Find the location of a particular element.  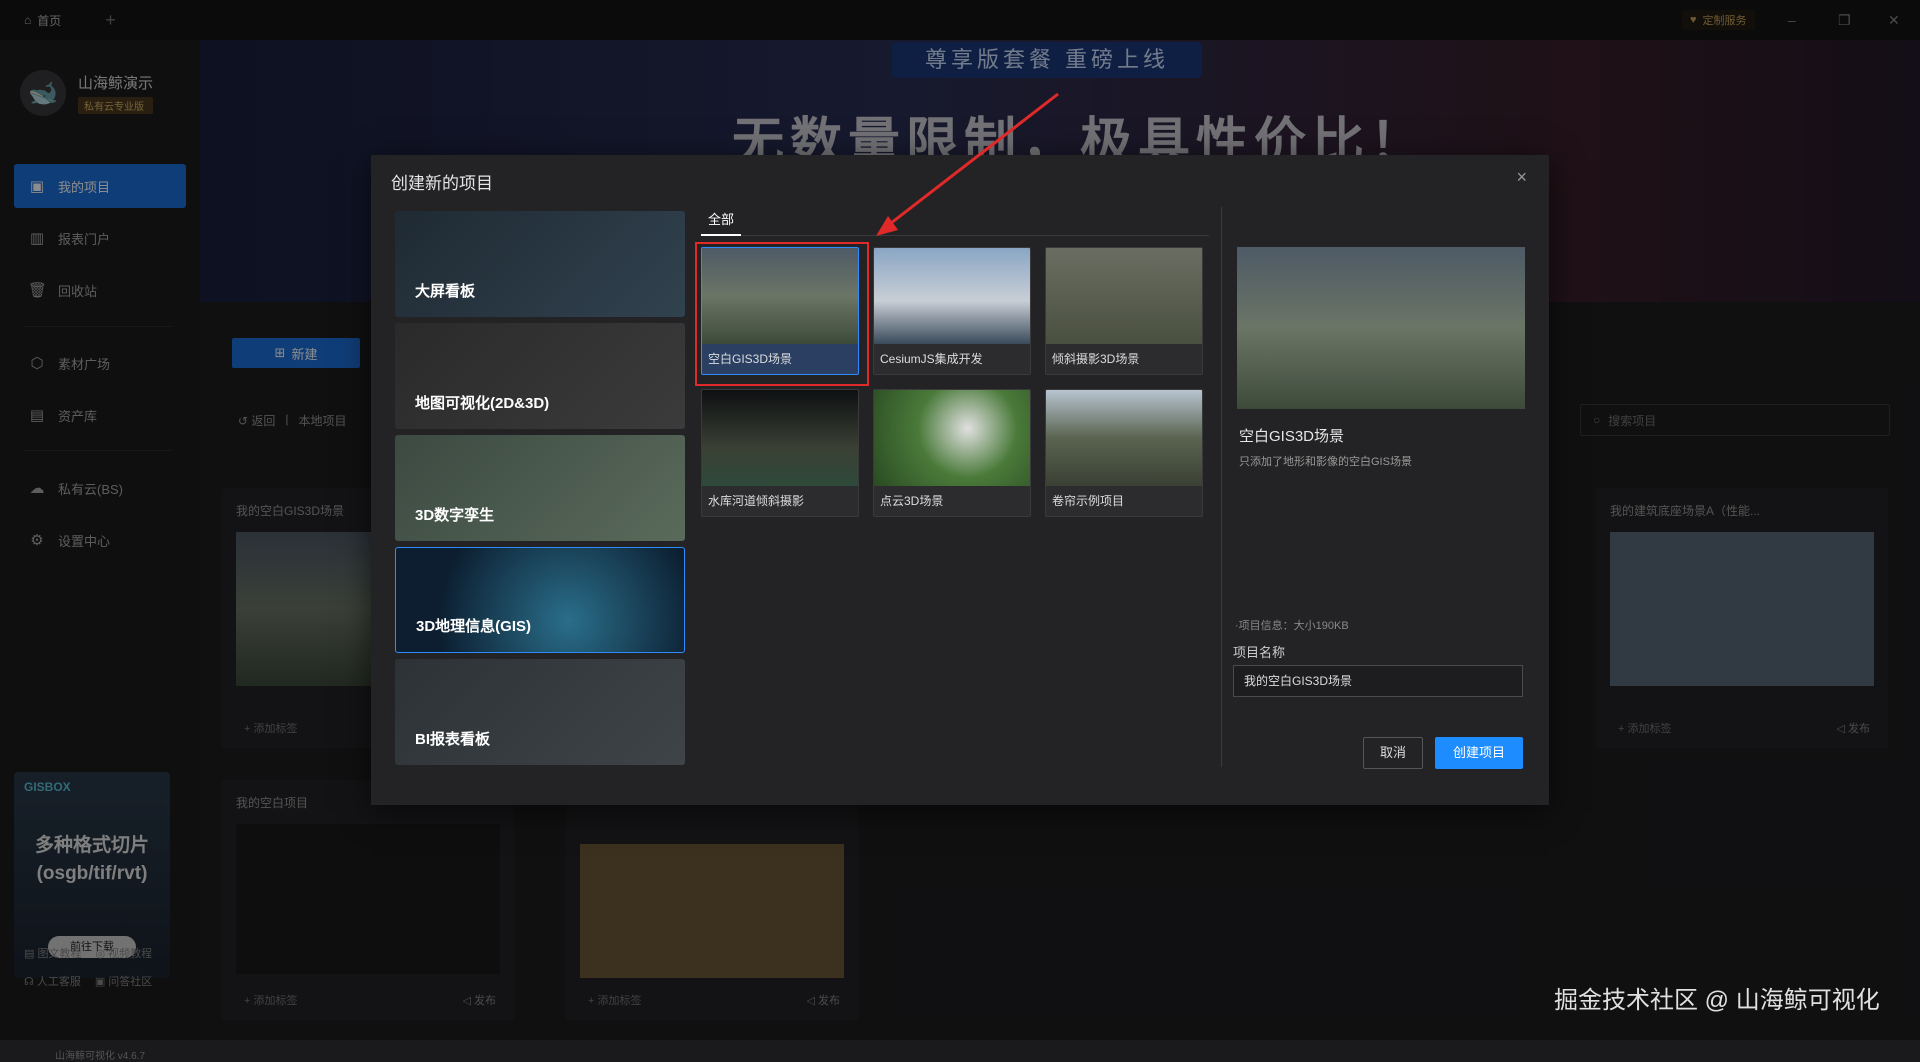

cancel-button: 取消 is located at coordinates (1393, 753).